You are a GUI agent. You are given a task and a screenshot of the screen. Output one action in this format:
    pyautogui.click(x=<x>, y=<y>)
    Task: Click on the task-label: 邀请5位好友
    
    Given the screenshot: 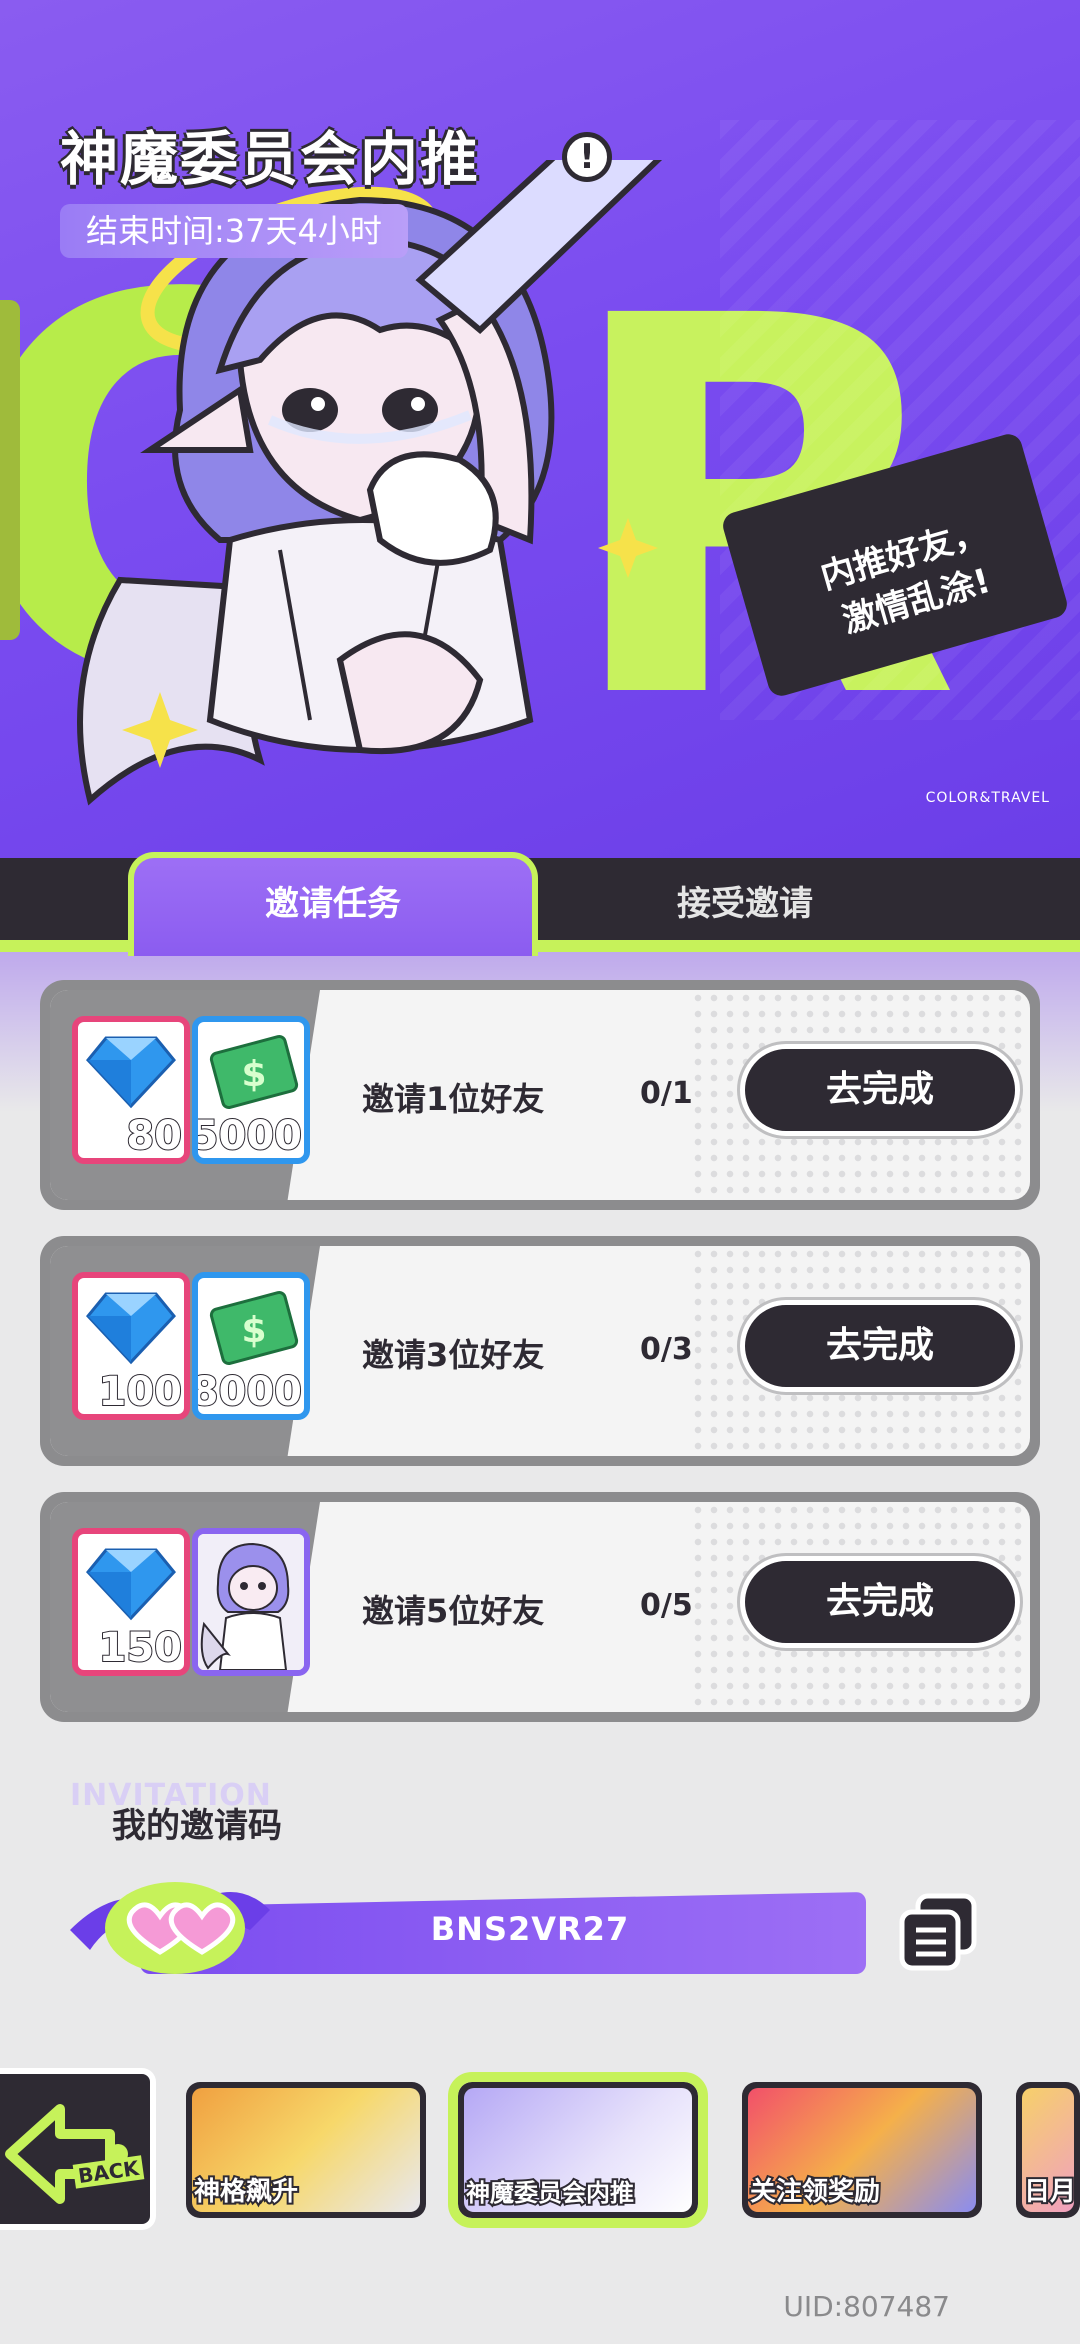 What is the action you would take?
    pyautogui.click(x=453, y=1611)
    